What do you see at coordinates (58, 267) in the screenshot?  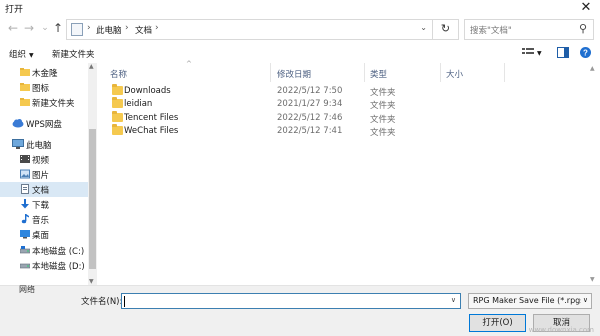 I see `sidebar-item-label: 本地磁盘 (D:)` at bounding box center [58, 267].